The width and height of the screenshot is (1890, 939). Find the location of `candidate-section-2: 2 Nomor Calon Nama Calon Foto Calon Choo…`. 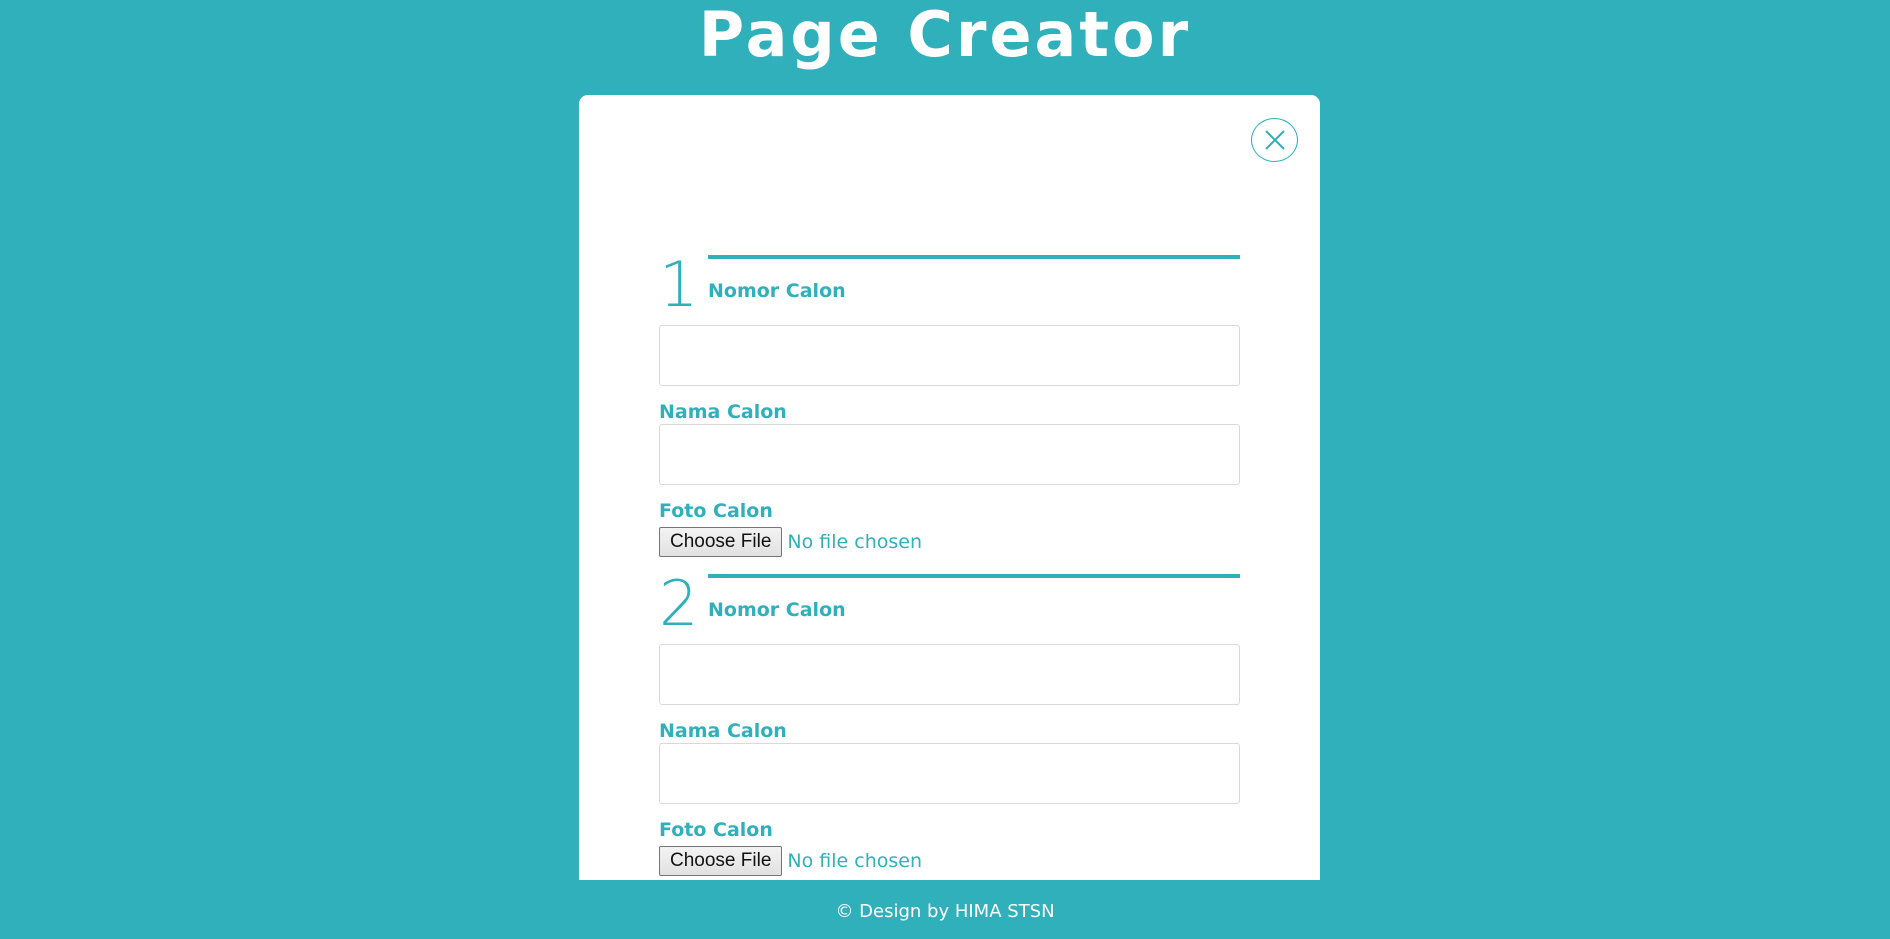

candidate-section-2: 2 Nomor Calon Nama Calon Foto Calon Choo… is located at coordinates (949, 724).